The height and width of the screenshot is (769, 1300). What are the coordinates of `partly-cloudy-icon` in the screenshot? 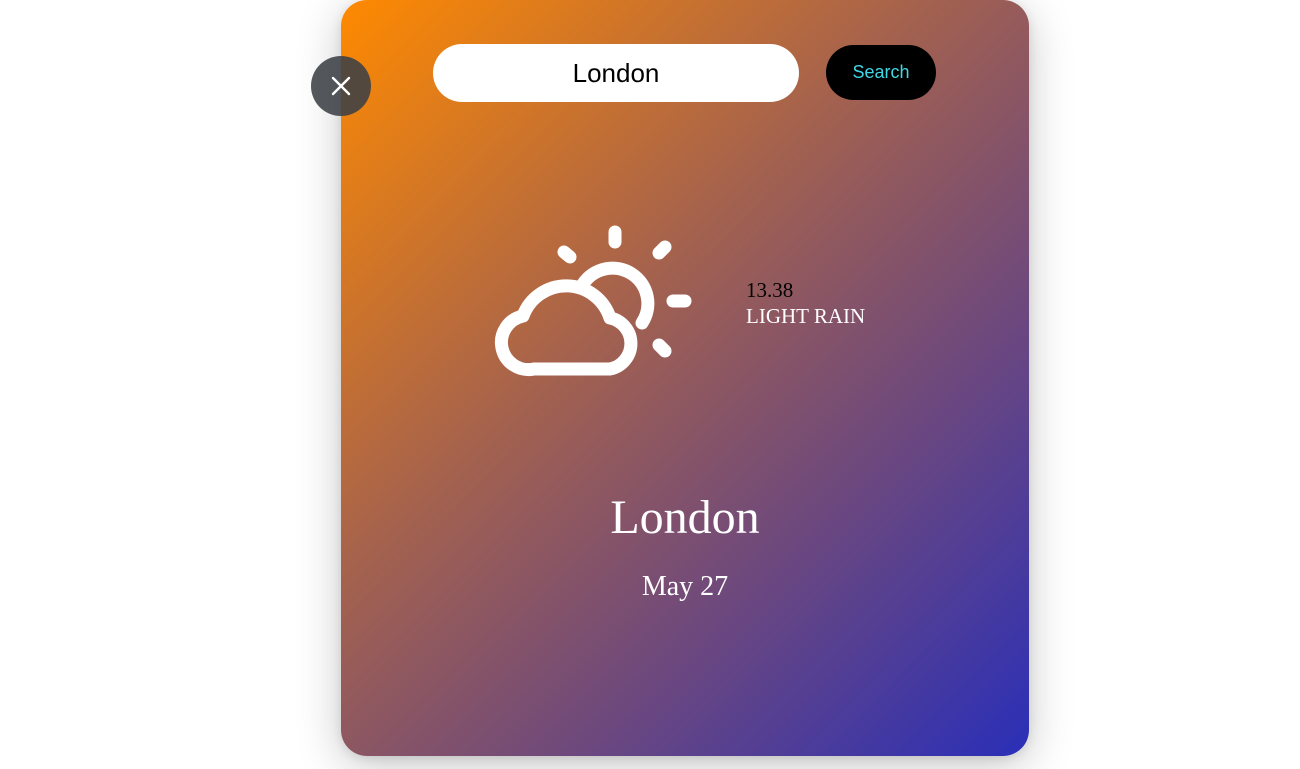 It's located at (593, 301).